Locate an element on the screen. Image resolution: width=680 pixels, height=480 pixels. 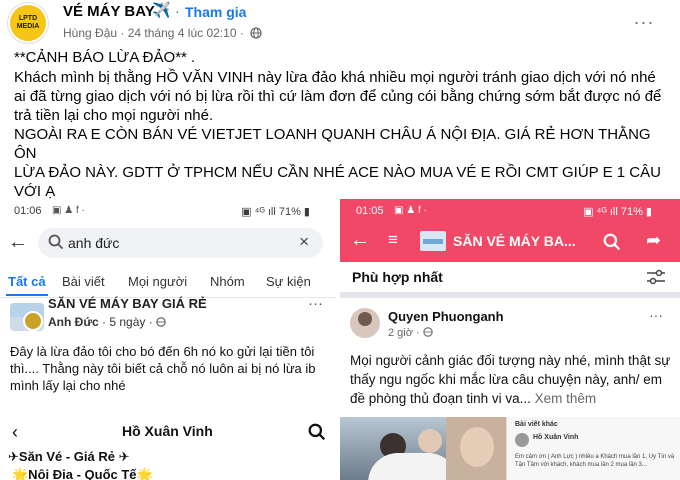
group-avatar-text: LPTD MEDIA is located at coordinates (28, 22).